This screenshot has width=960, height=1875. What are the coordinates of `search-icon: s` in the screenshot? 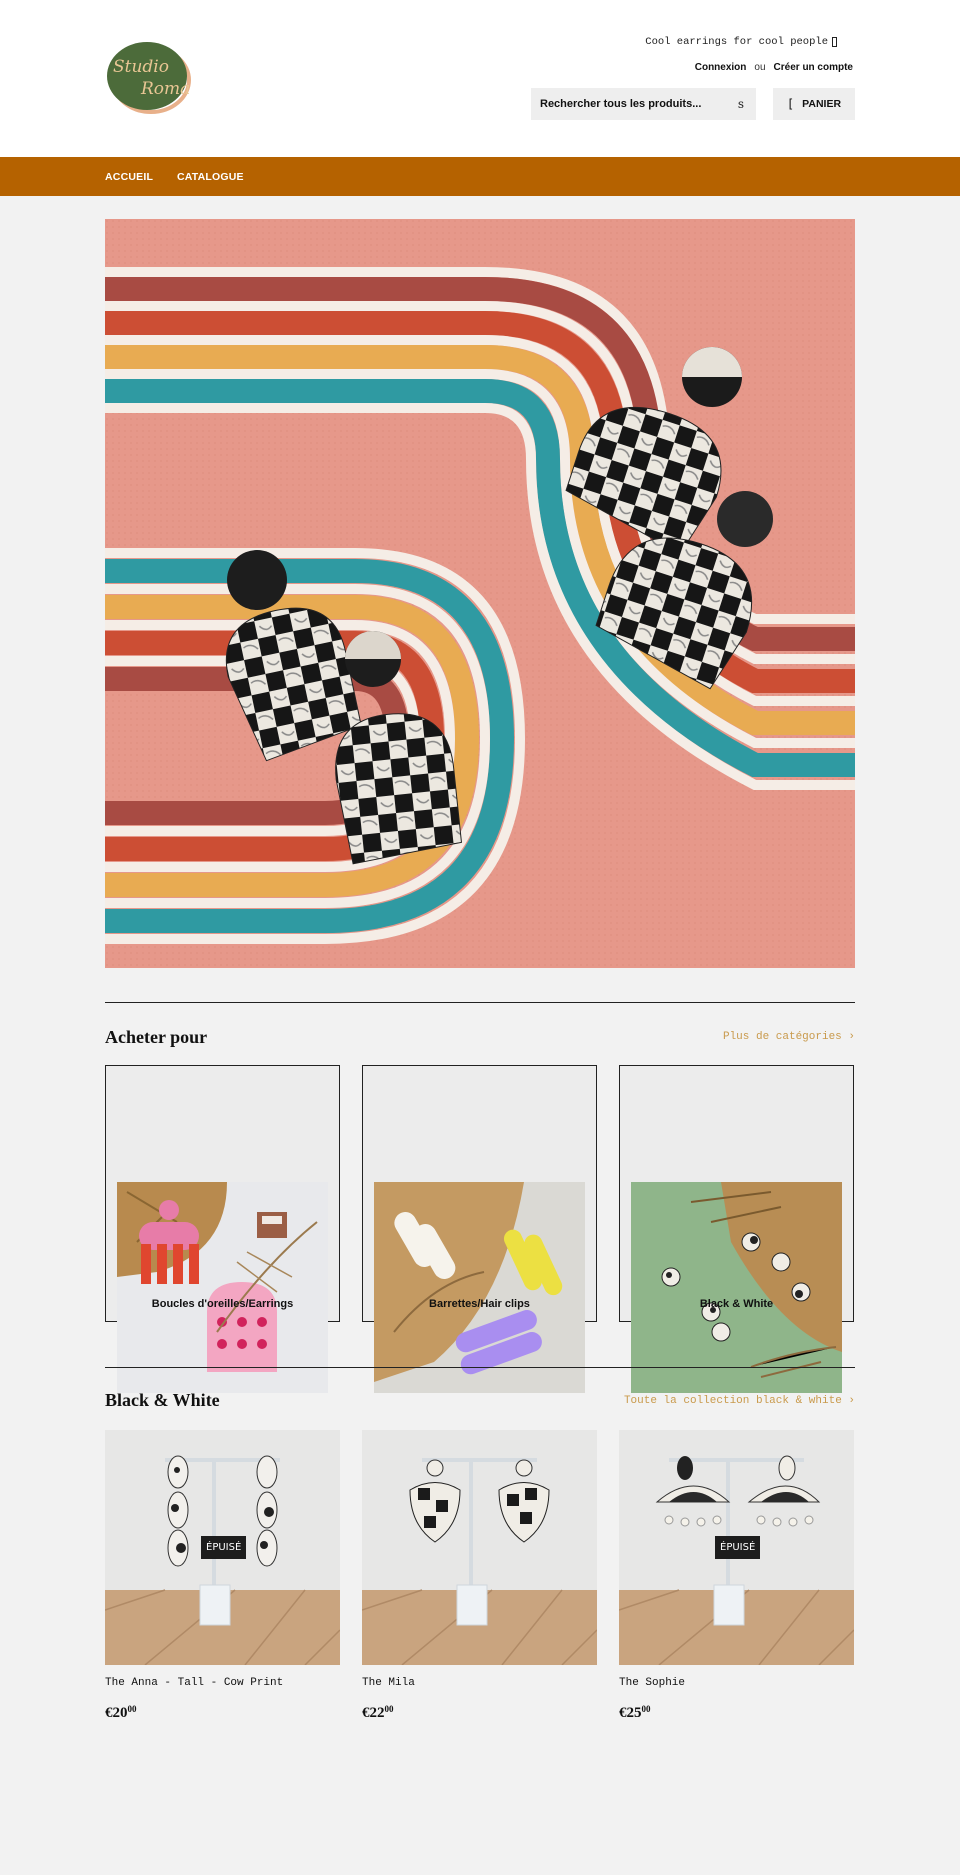 It's located at (741, 104).